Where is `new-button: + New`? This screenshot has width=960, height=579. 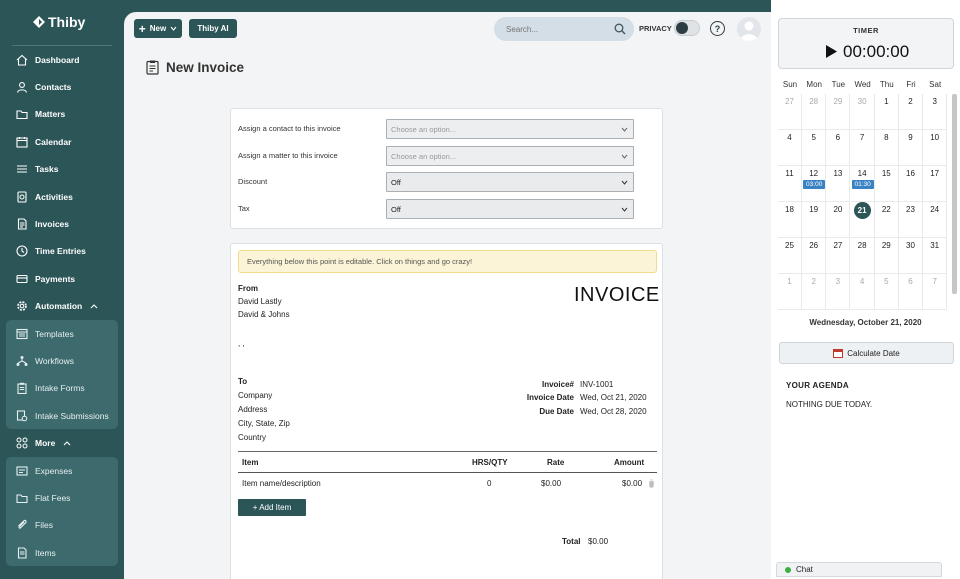
new-button: + New is located at coordinates (158, 28).